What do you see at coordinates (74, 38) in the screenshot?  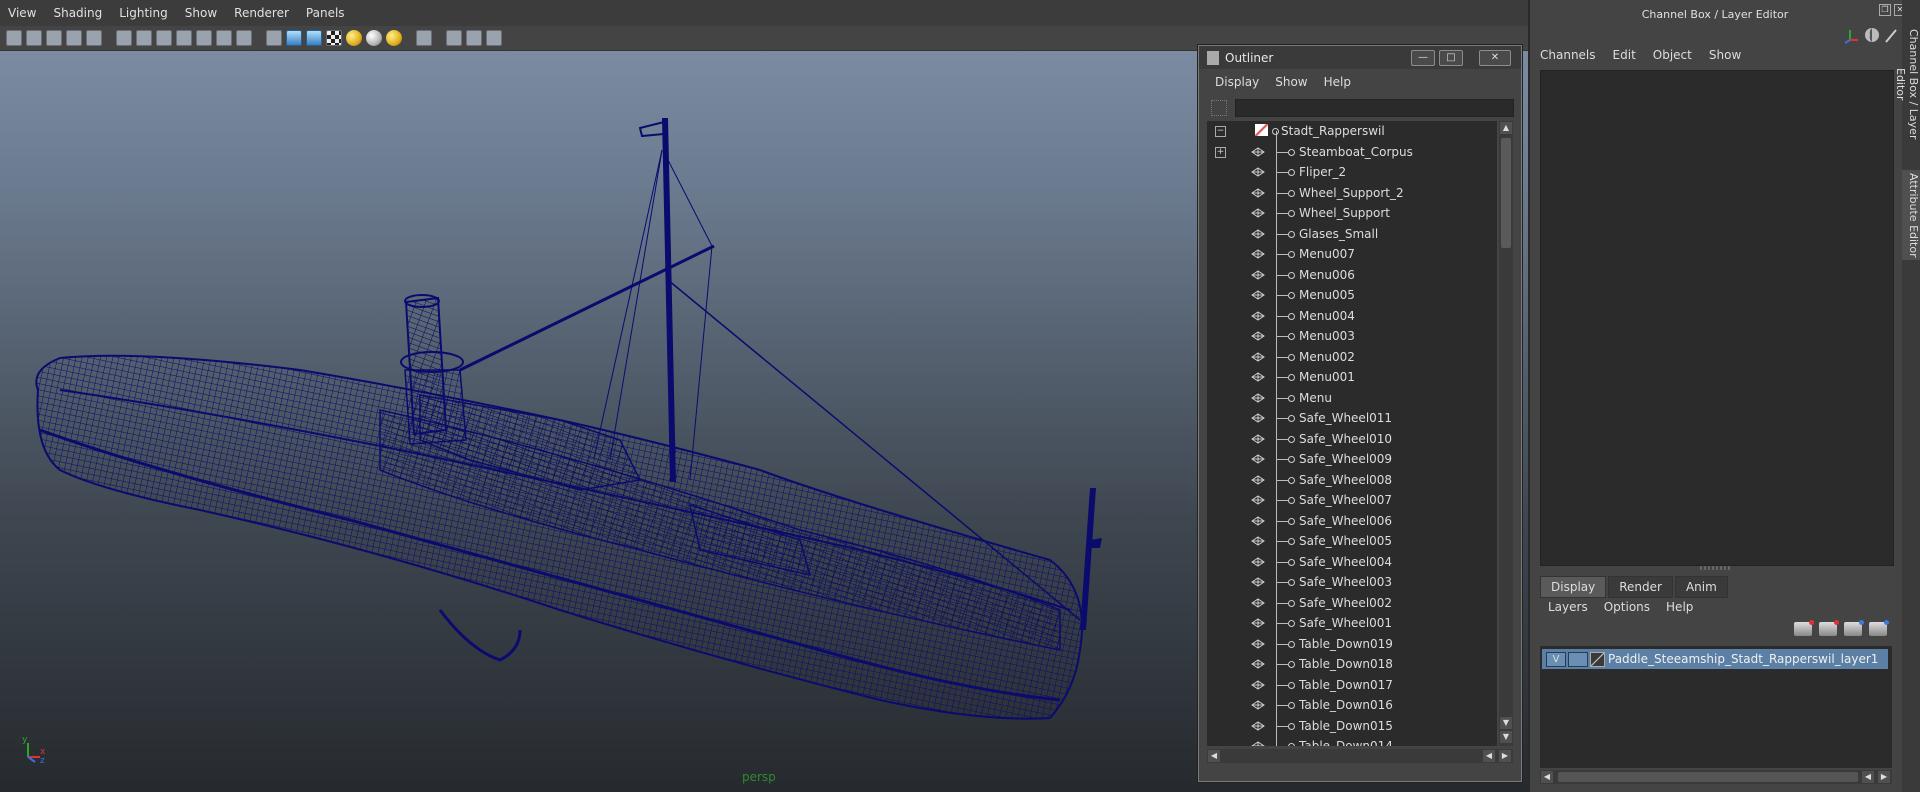 I see `image-plane-icon` at bounding box center [74, 38].